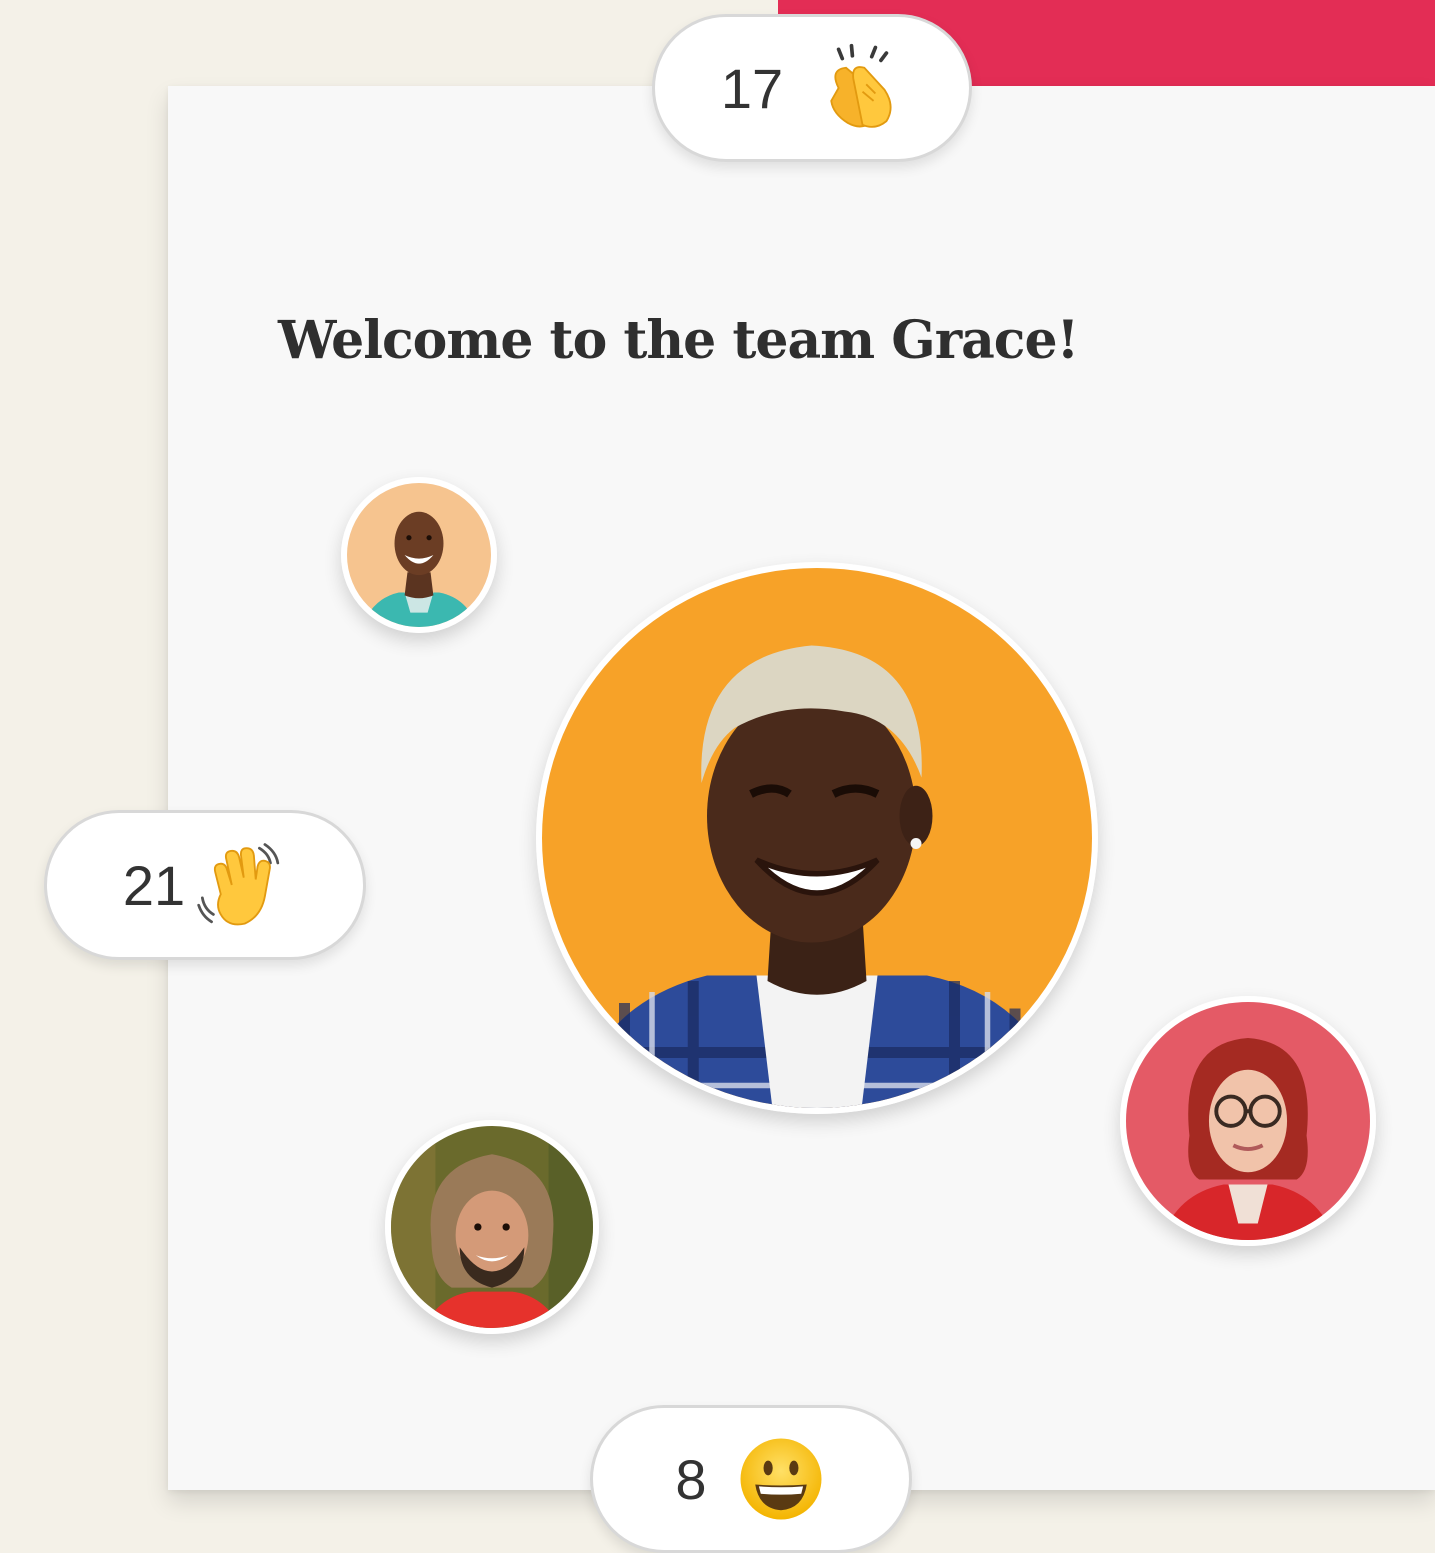 The height and width of the screenshot is (1553, 1435). Describe the element at coordinates (812, 88) in the screenshot. I see `clap-reaction-button: 17` at that location.